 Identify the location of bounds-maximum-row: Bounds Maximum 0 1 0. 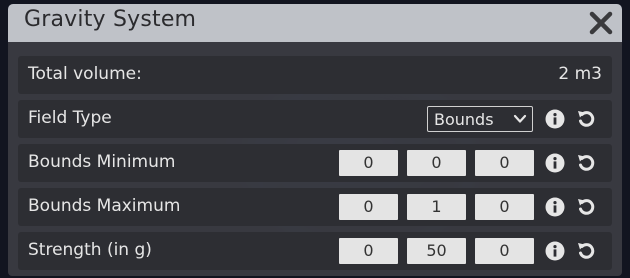
(315, 207).